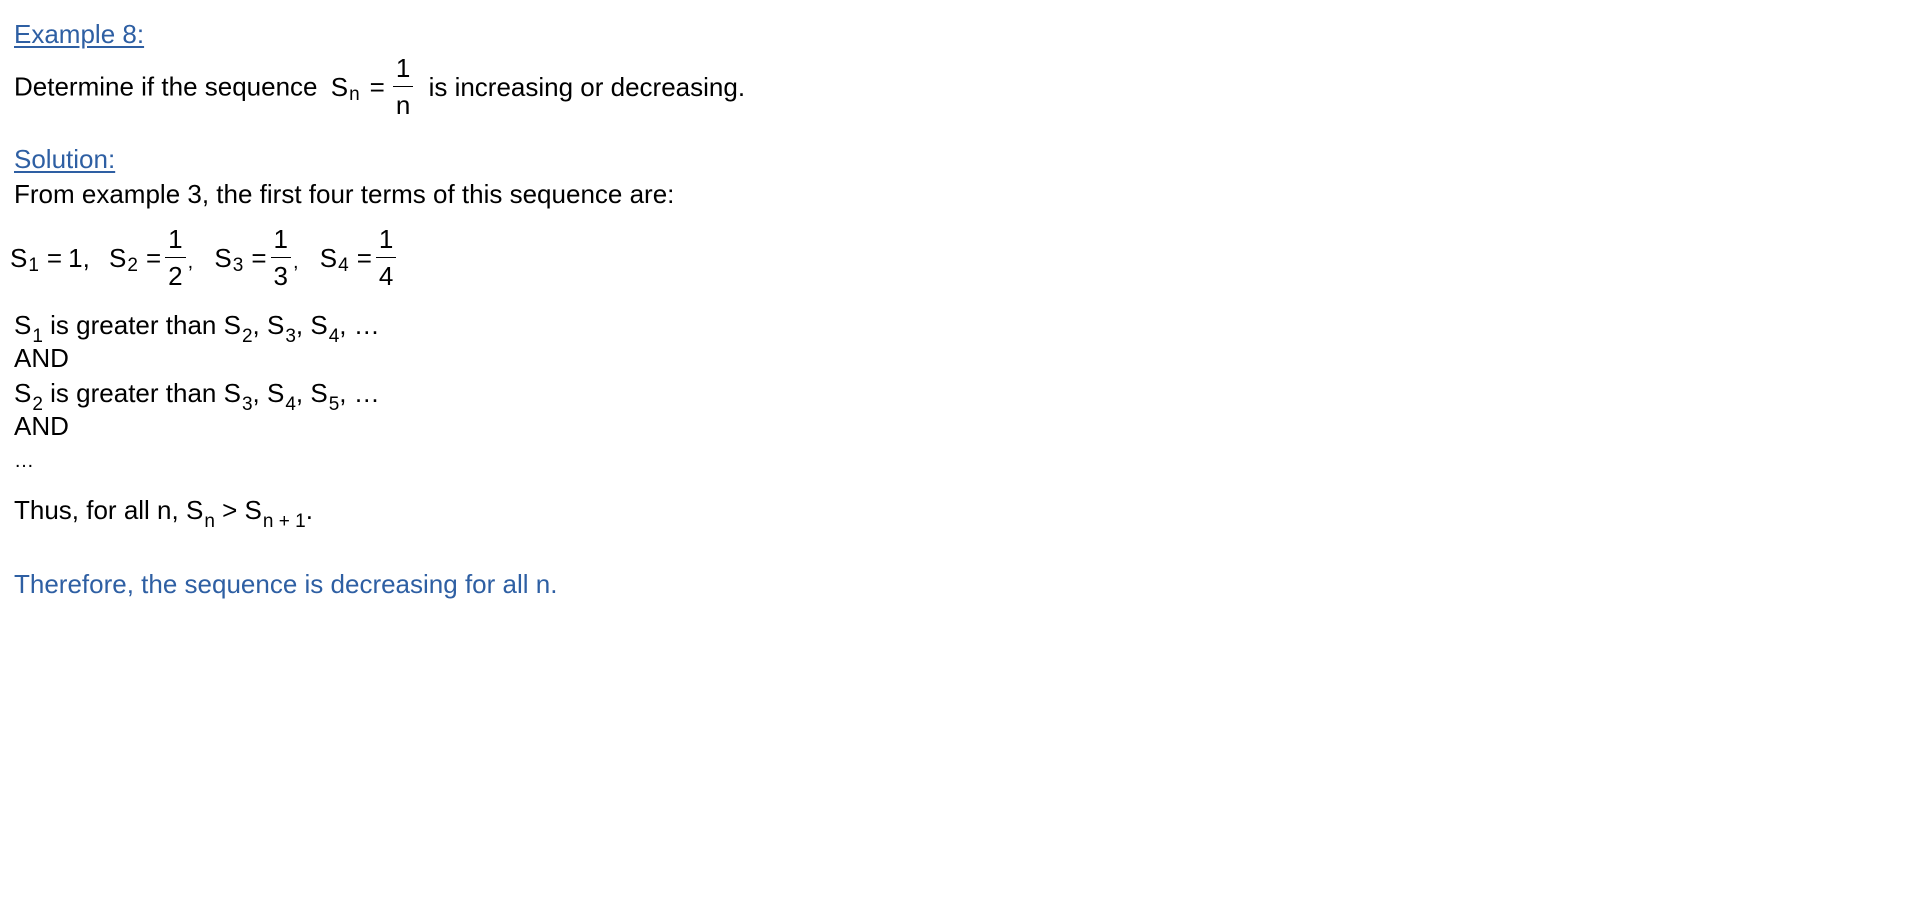 The height and width of the screenshot is (903, 1914). I want to click on problem-suffix: is increasing or decreasing., so click(587, 86).